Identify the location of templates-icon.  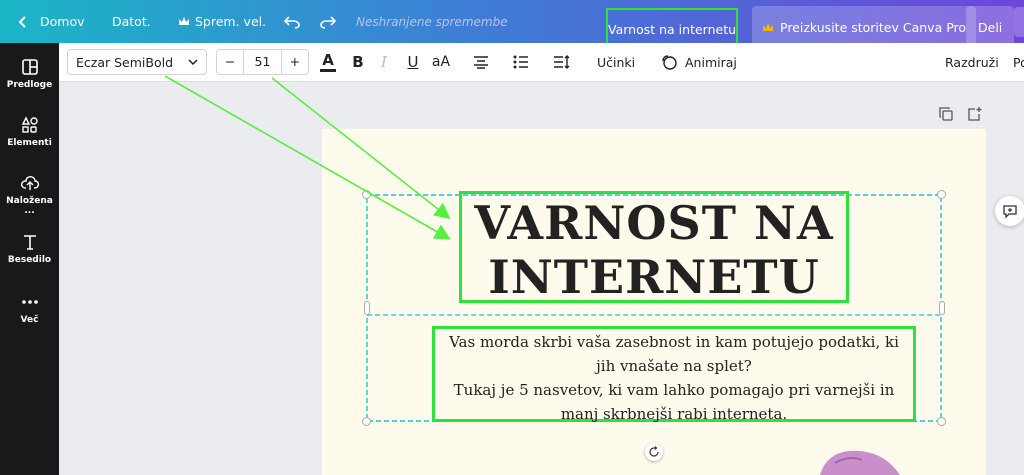
(29, 67).